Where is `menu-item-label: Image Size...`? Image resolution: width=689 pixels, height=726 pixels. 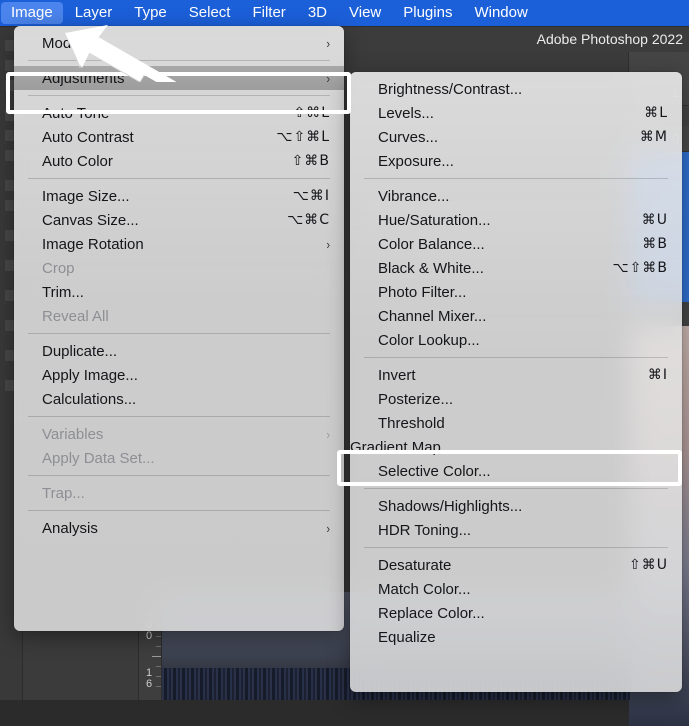 menu-item-label: Image Size... is located at coordinates (86, 196).